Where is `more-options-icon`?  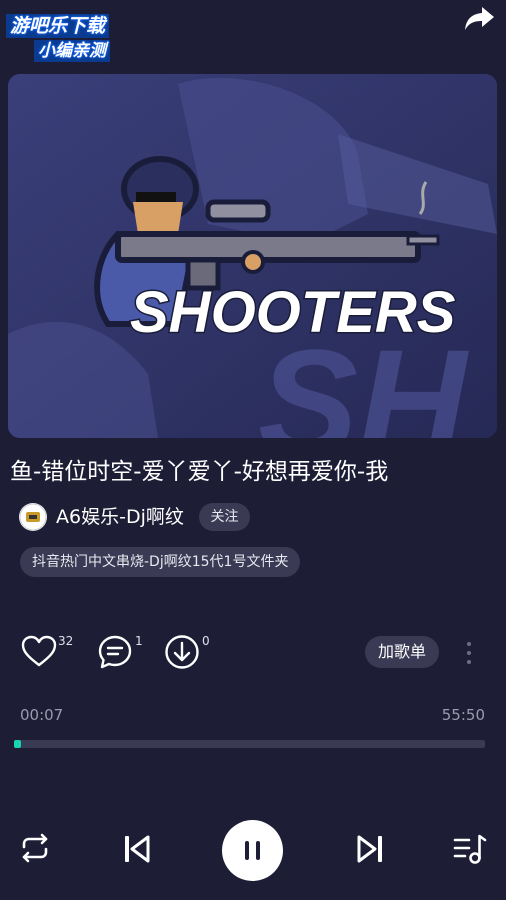 more-options-icon is located at coordinates (469, 653).